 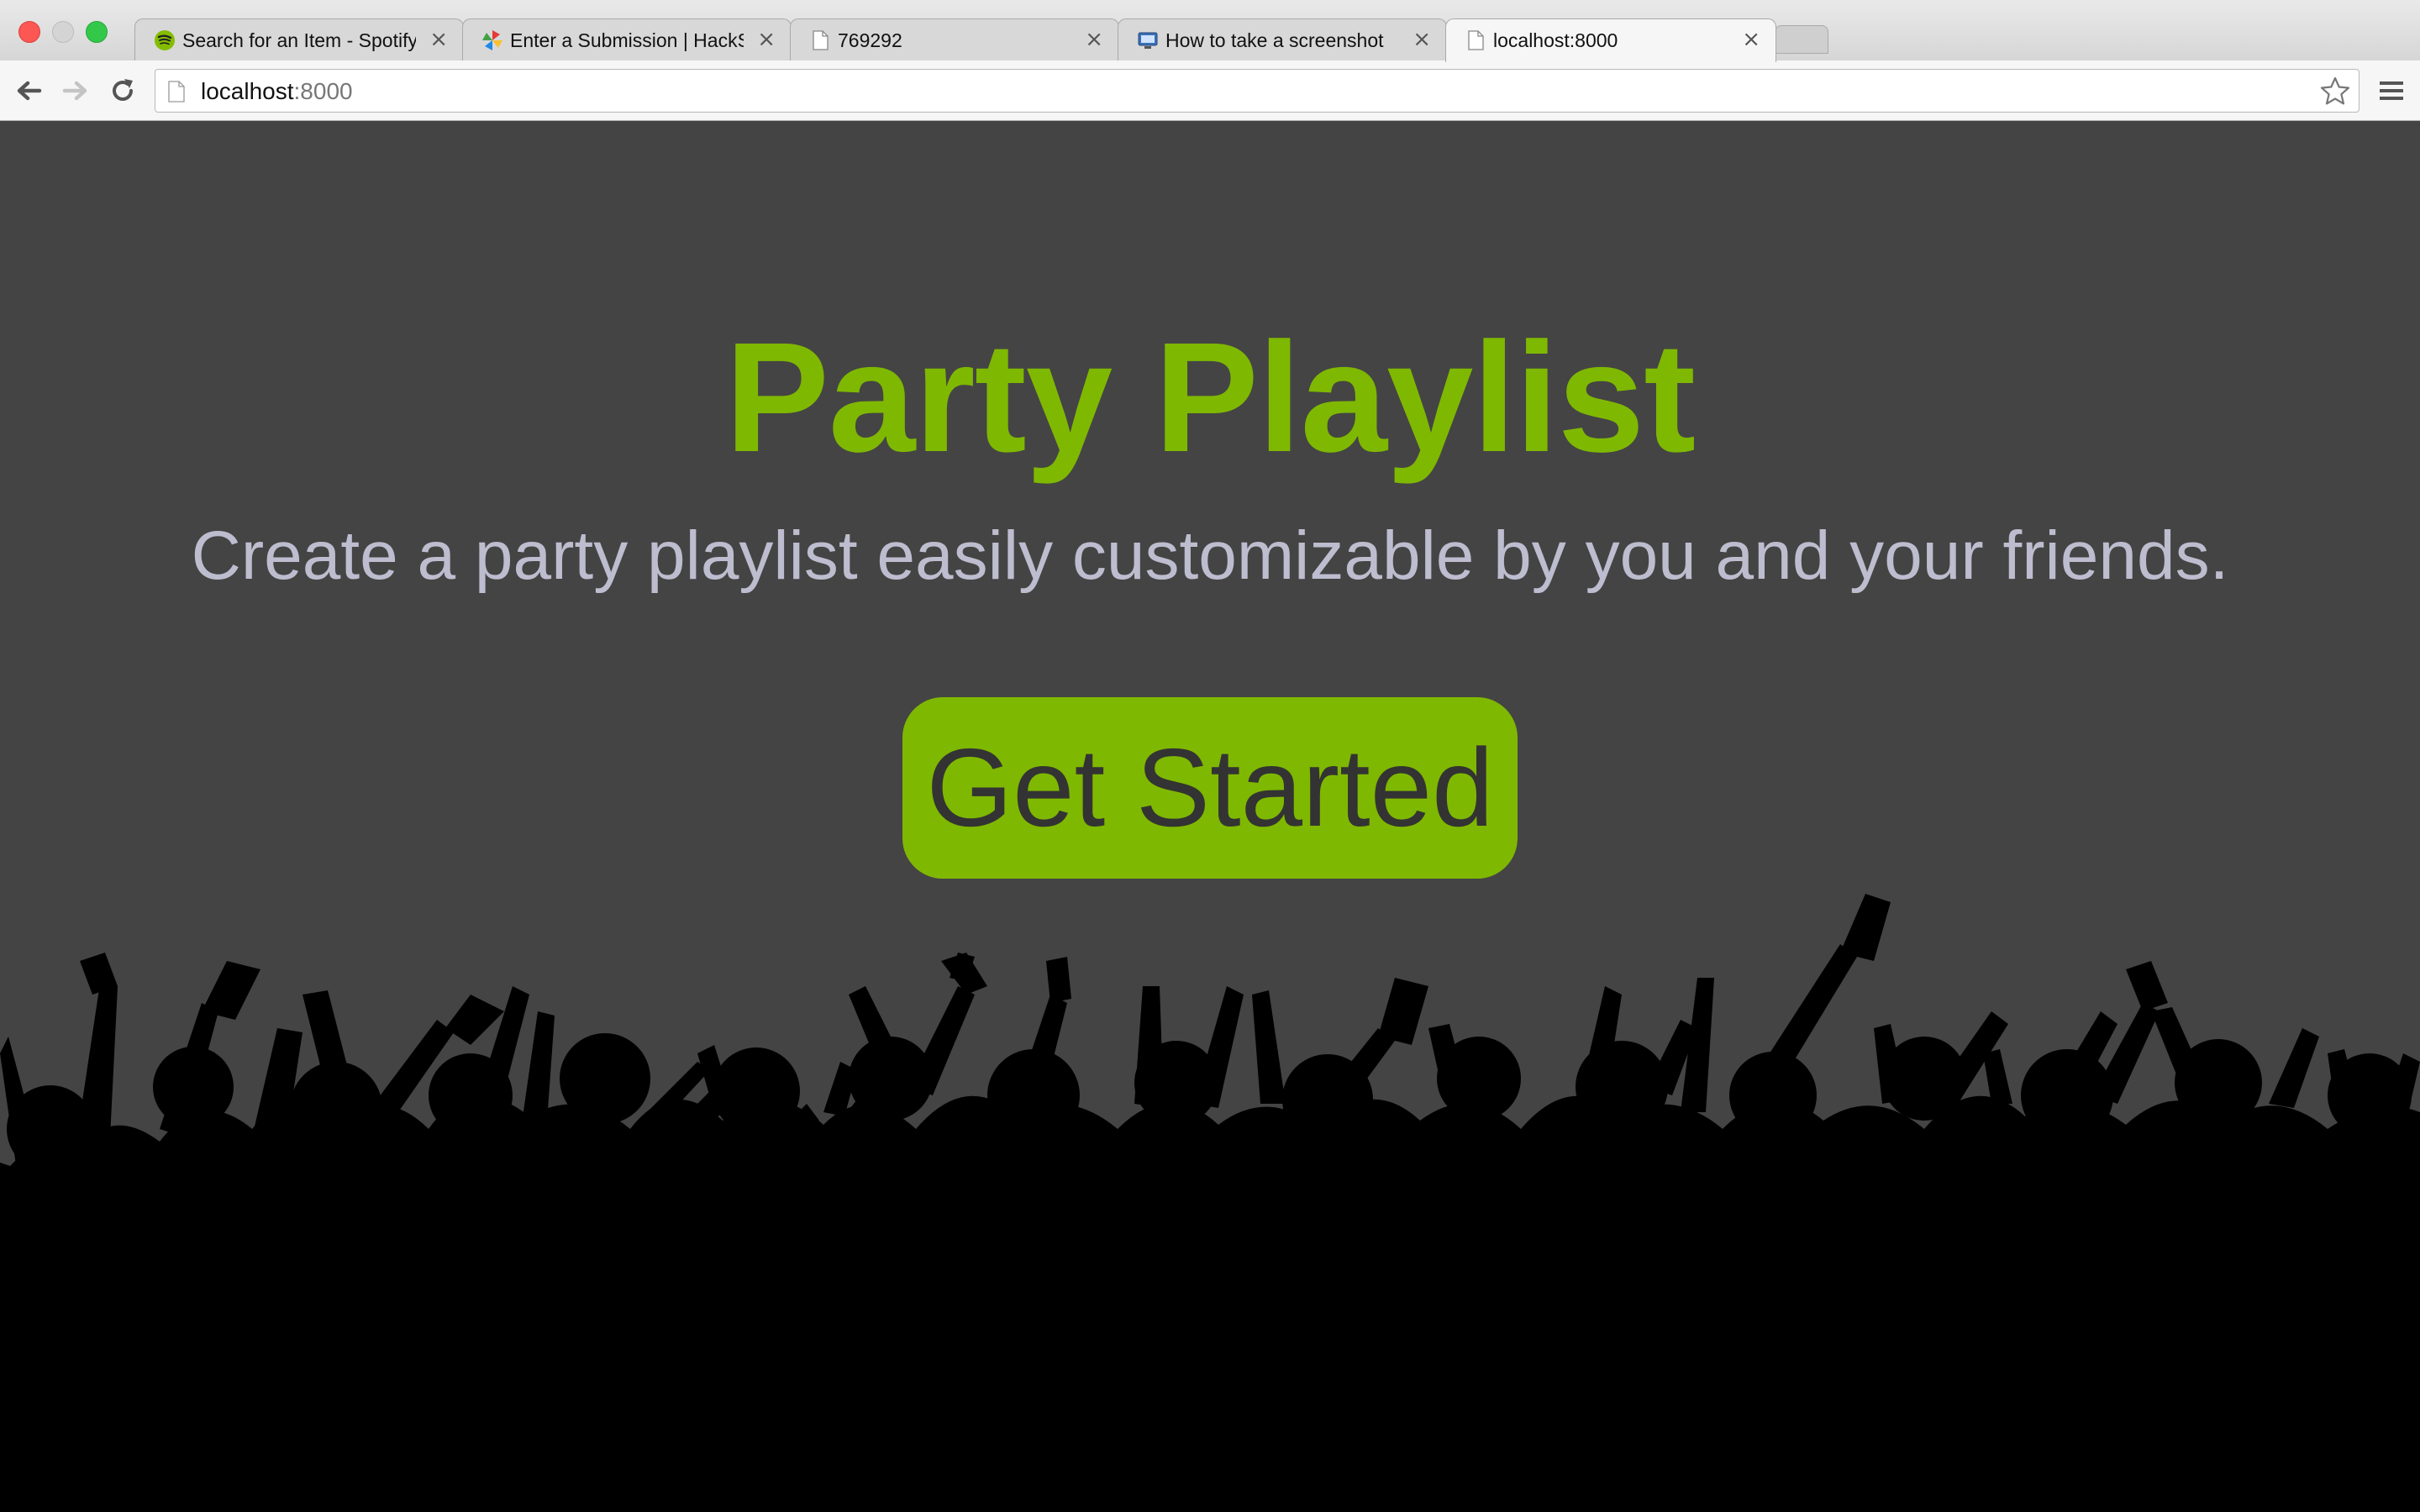 I want to click on browser-menu-button, so click(x=2391, y=90).